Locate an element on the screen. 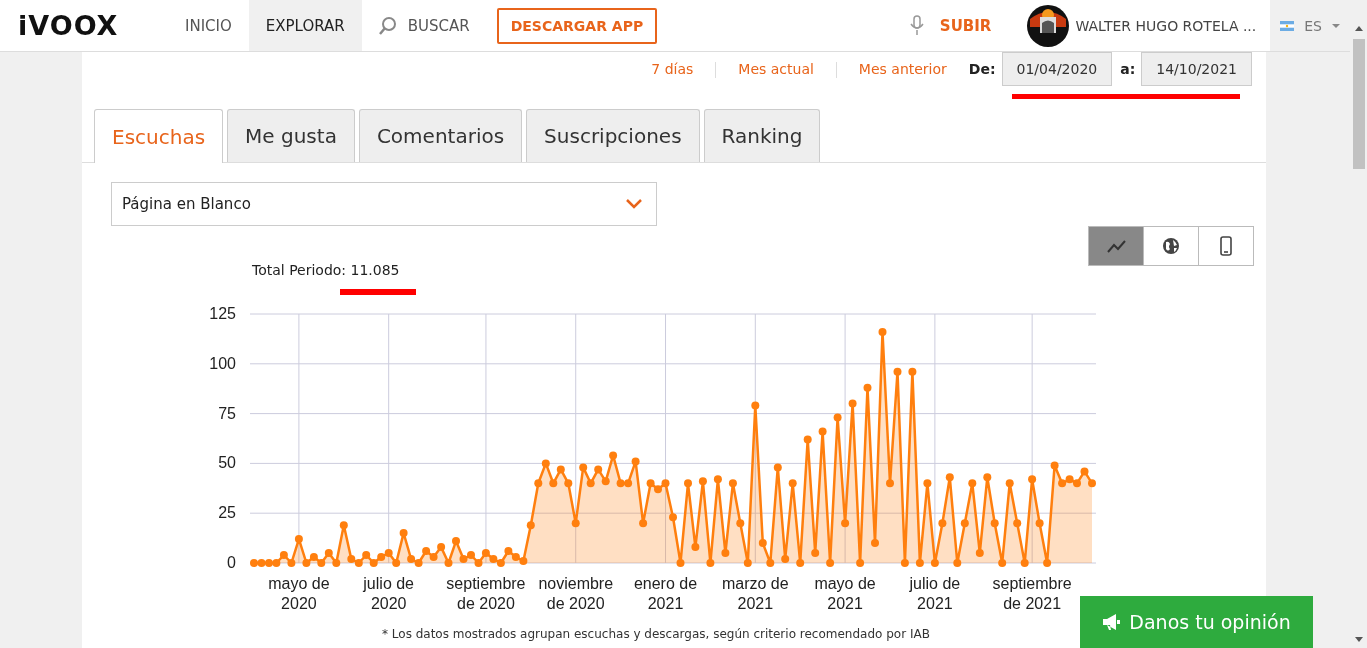 This screenshot has height=648, width=1367. y-axis-label: 0 is located at coordinates (231, 562).